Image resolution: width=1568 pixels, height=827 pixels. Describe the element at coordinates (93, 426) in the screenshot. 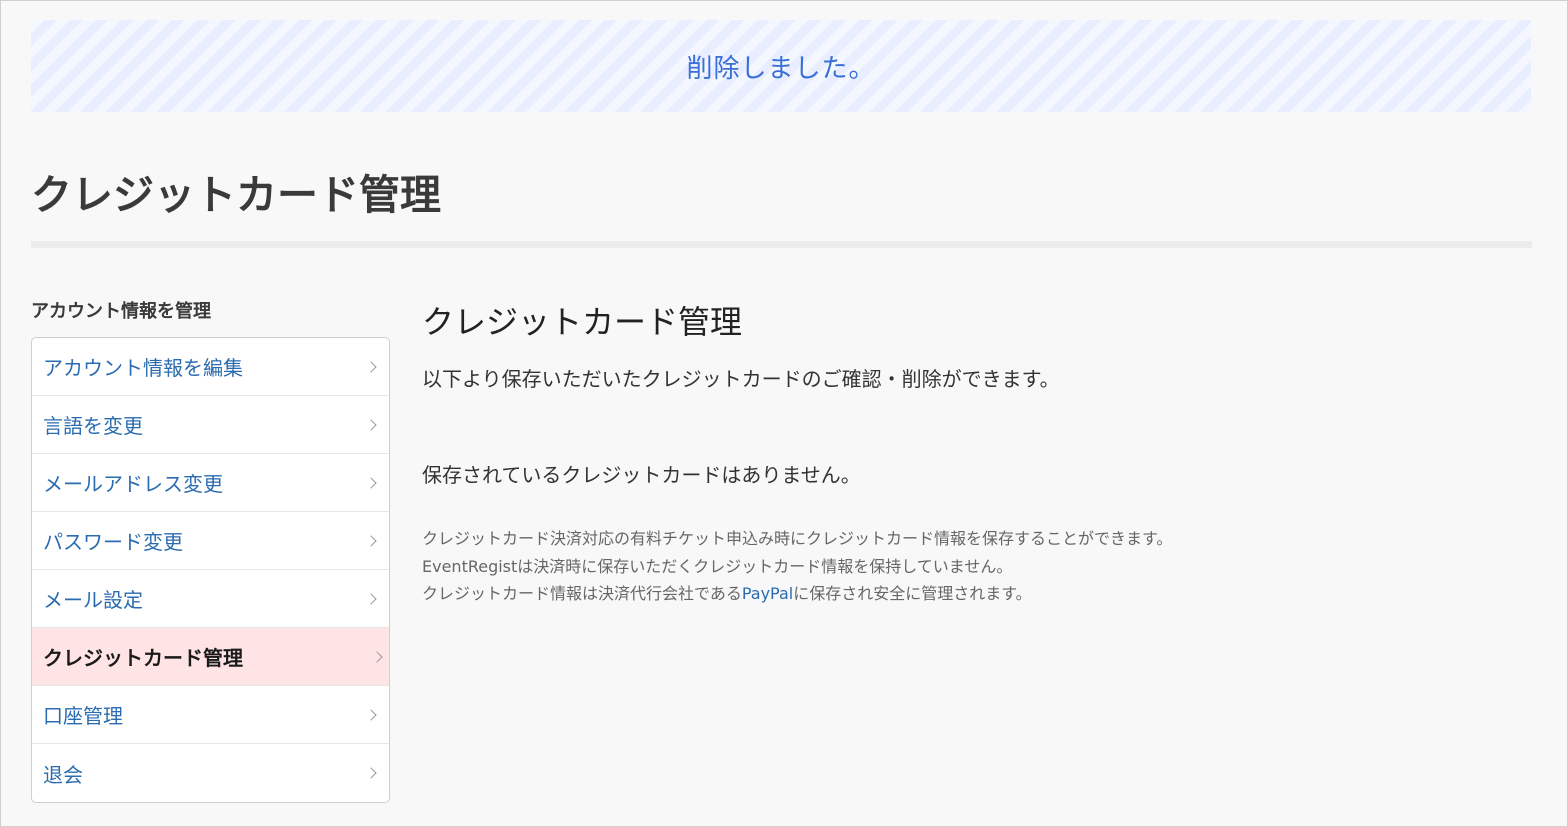

I see `sidebar-item-label: 言語を変更` at that location.